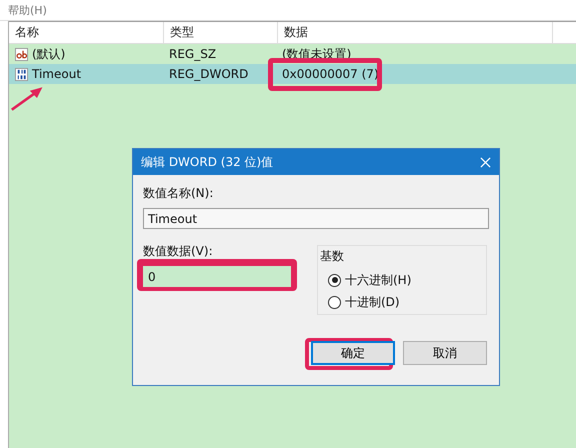  Describe the element at coordinates (193, 54) in the screenshot. I see `value-type: REG_SZ` at that location.